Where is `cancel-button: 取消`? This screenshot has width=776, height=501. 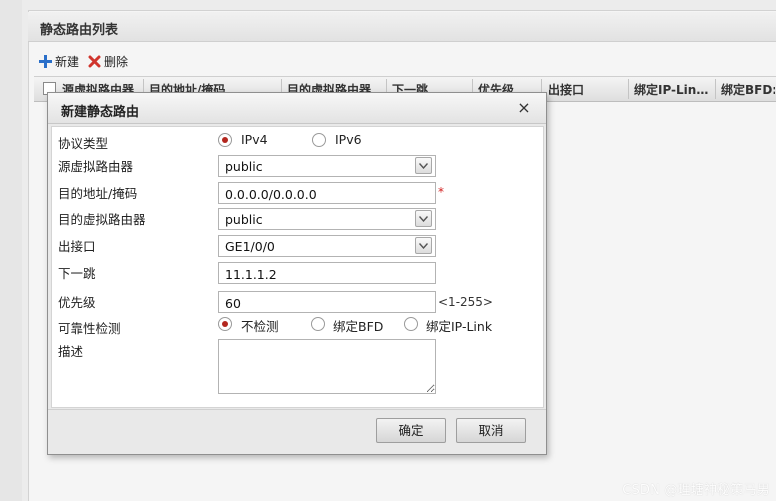 cancel-button: 取消 is located at coordinates (491, 430).